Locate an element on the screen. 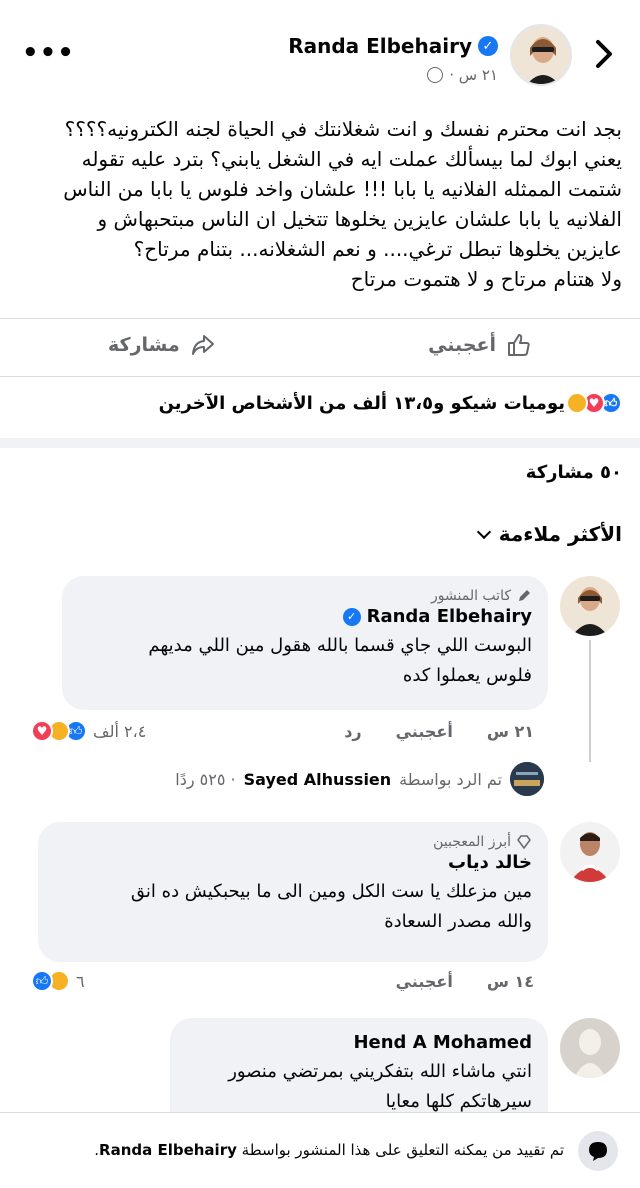 This screenshot has height=1188, width=640. comment-actions: ١٤ س أعجبني is located at coordinates (465, 981).